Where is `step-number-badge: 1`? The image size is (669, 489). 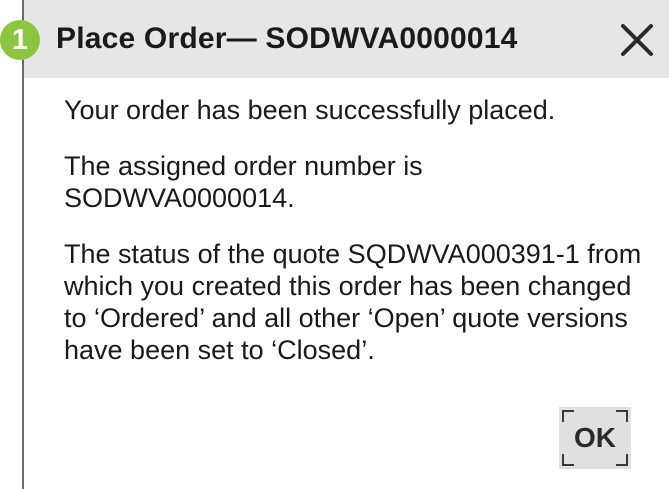 step-number-badge: 1 is located at coordinates (20, 40).